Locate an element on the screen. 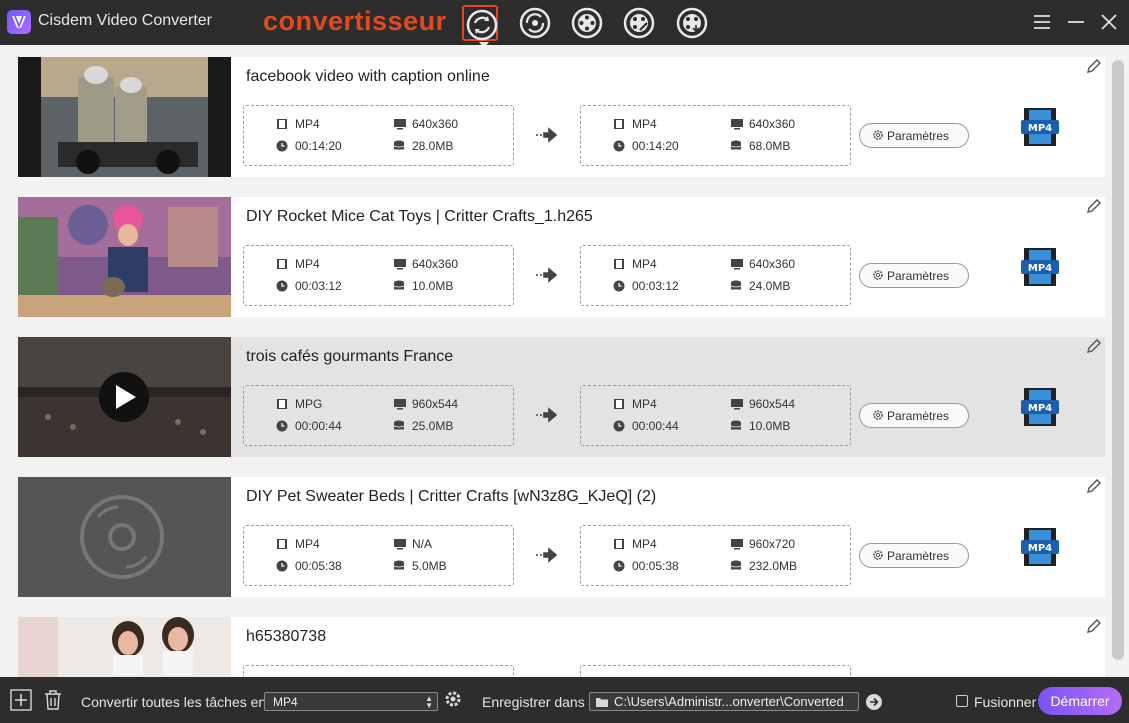  format-settings-button is located at coordinates (454, 700).